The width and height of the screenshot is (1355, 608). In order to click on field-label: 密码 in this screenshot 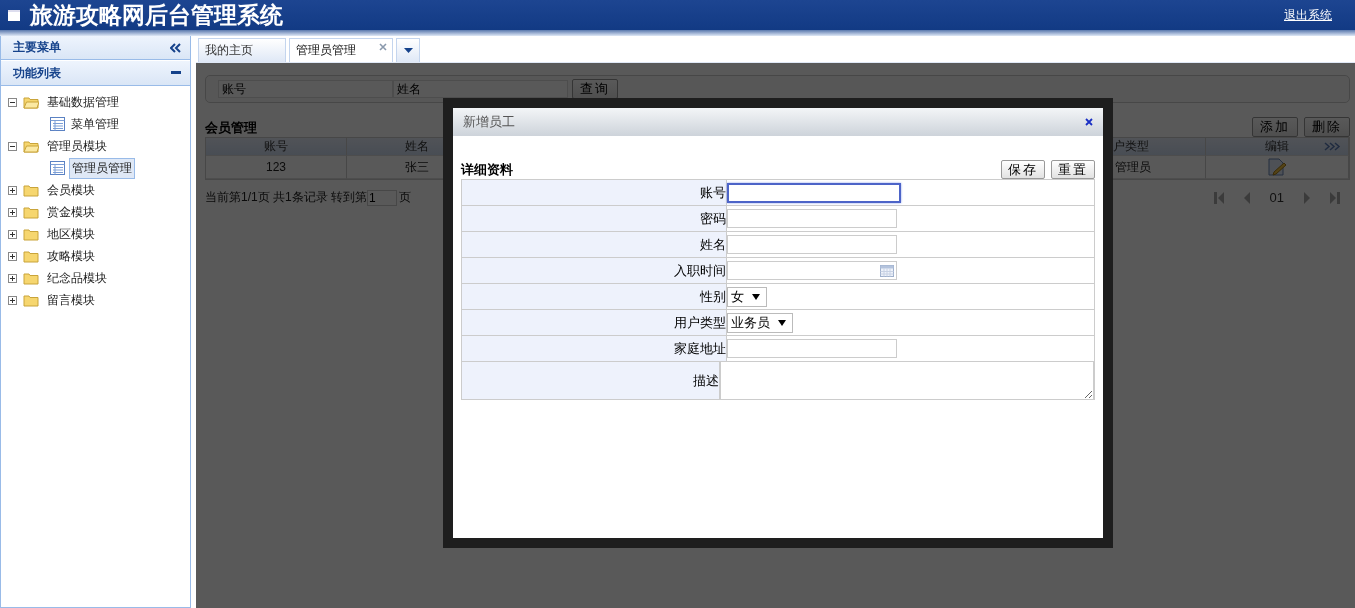, I will do `click(713, 218)`.